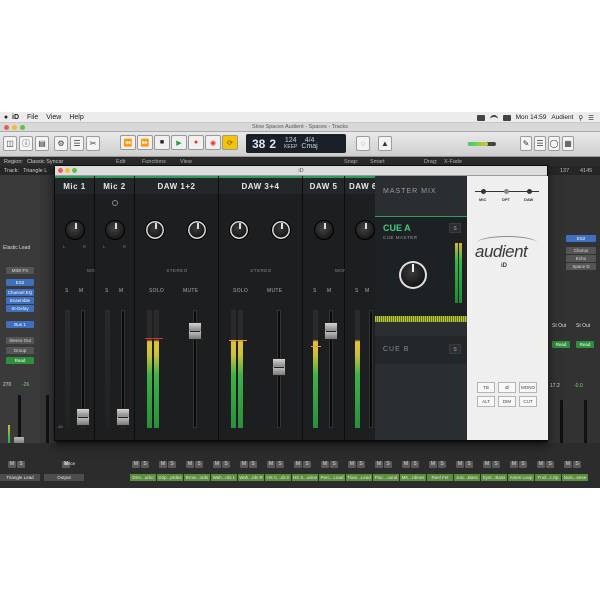 This screenshot has height=600, width=600. Describe the element at coordinates (413, 477) in the screenshot. I see `track-name-10: MK...rdines` at that location.